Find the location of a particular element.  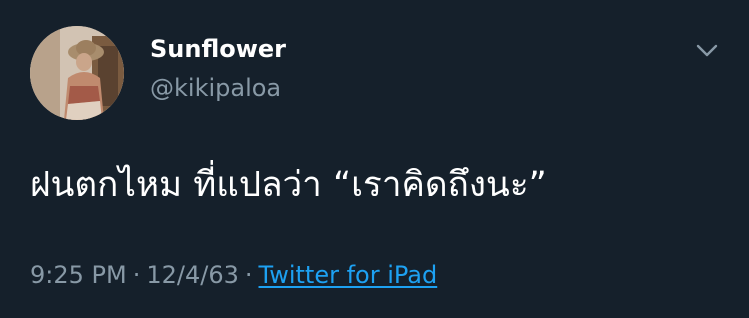

tweet-source-link: Twitter for iPad is located at coordinates (348, 275).